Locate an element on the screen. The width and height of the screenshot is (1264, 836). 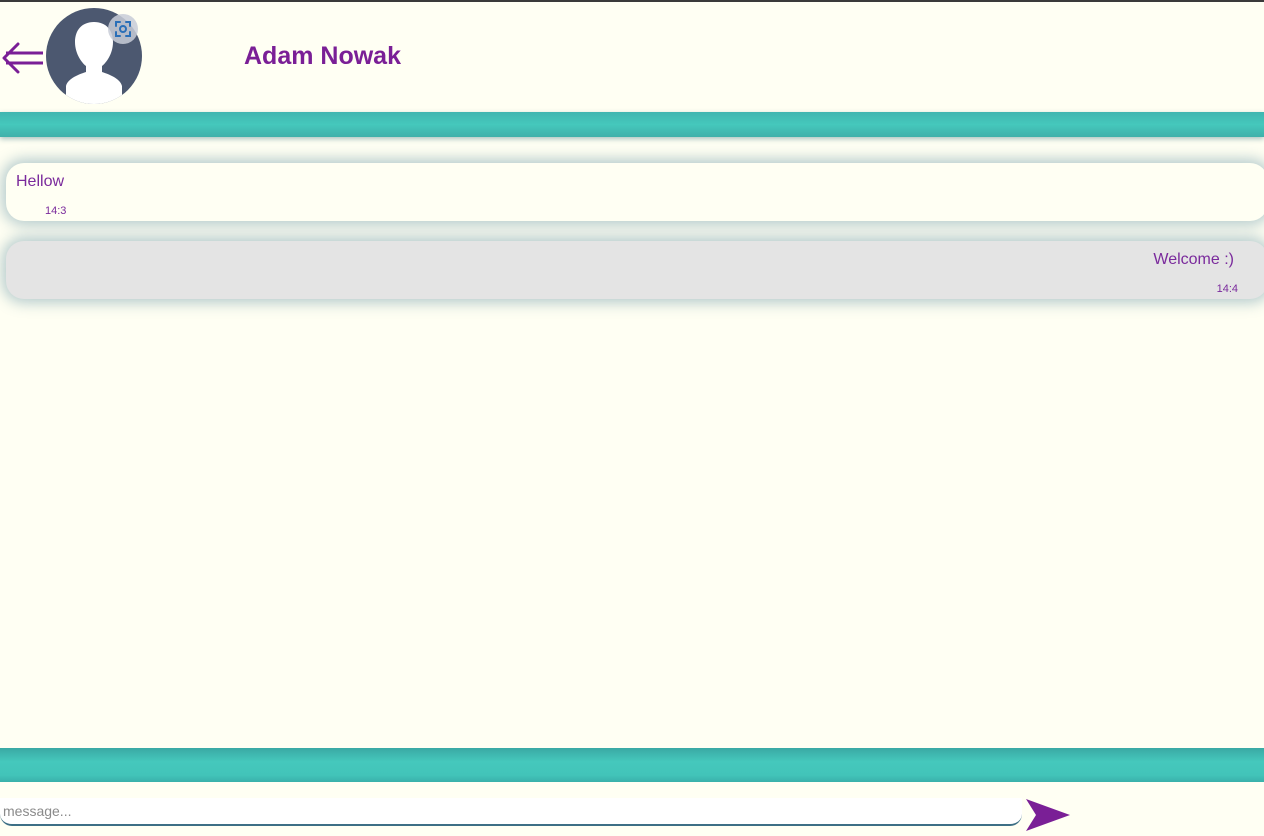
composer-divider is located at coordinates (632, 765).